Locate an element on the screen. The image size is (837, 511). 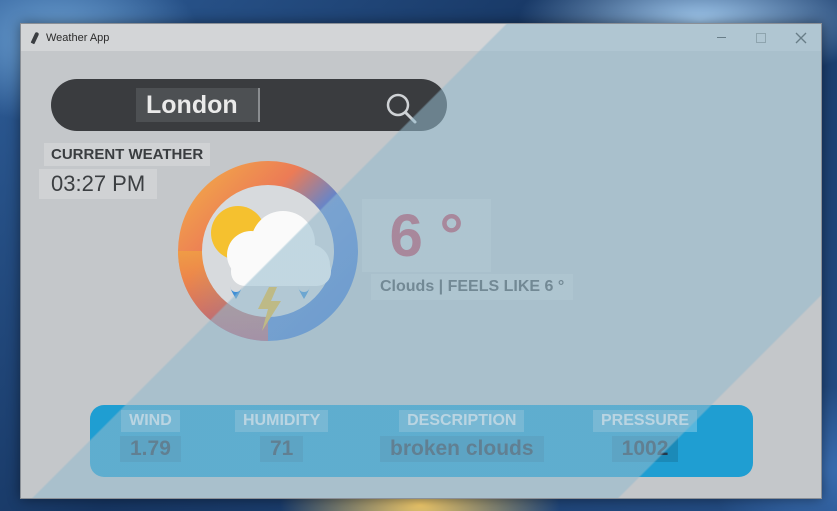
temperature-readout: 6 ° is located at coordinates (426, 235).